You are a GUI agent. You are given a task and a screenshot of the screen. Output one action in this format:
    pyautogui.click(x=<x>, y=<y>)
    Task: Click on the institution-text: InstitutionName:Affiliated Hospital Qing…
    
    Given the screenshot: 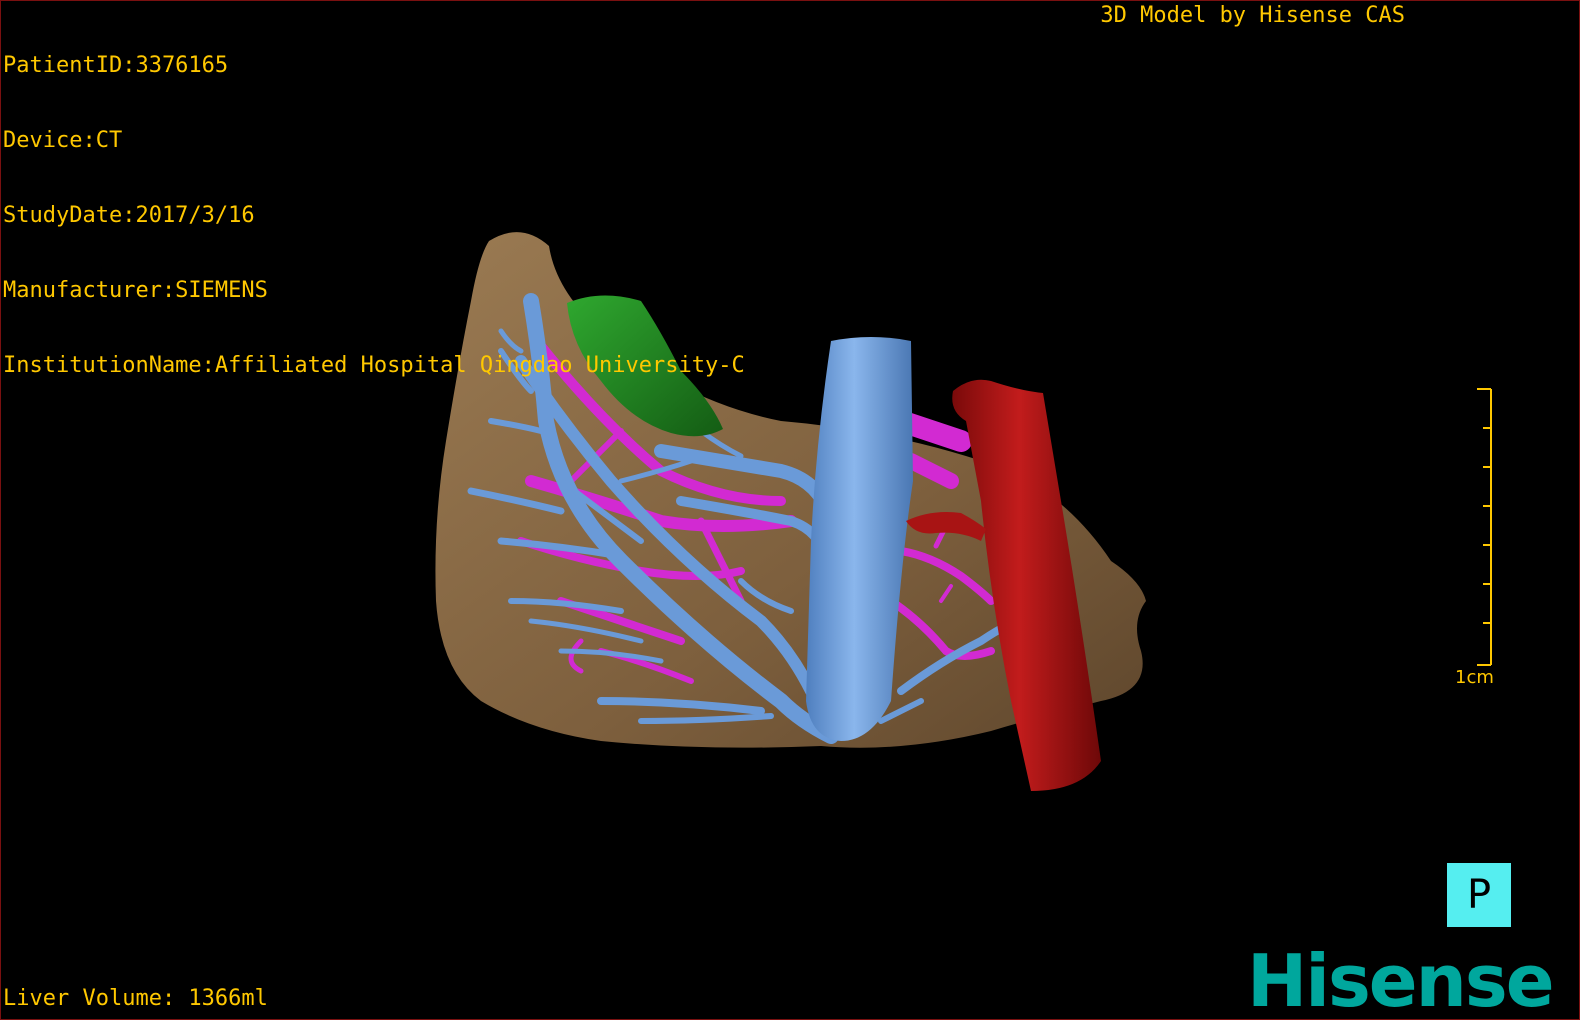 What is the action you would take?
    pyautogui.click(x=374, y=365)
    